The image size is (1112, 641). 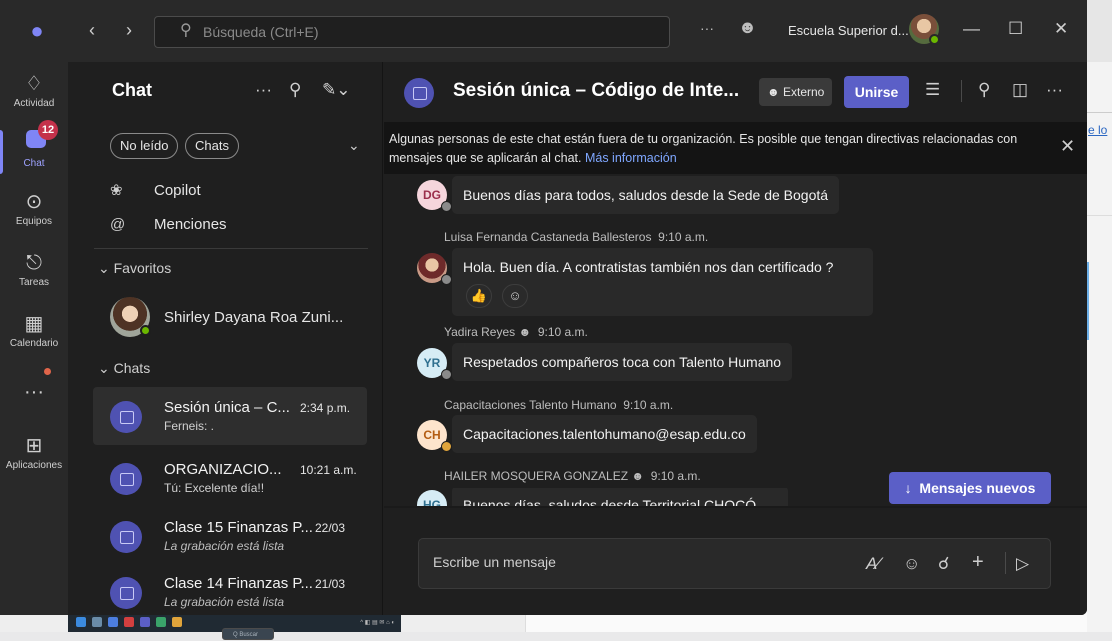 I want to click on chat-info-icon: ☰, so click(x=932, y=90).